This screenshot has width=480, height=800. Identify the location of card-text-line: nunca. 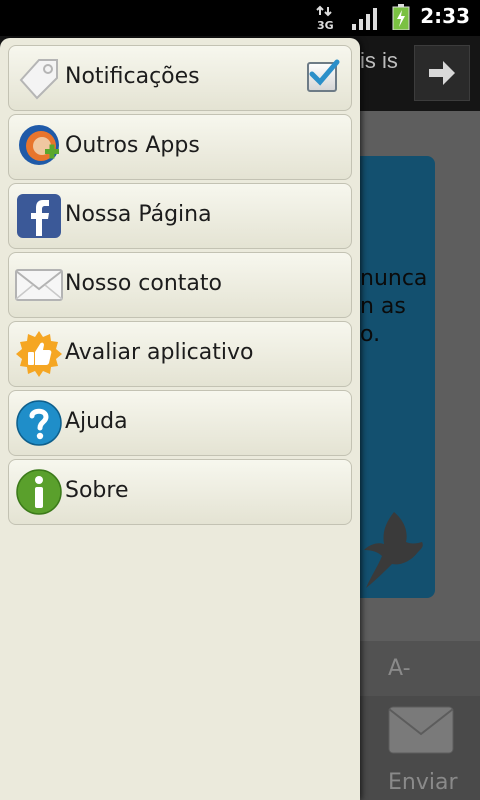
(394, 278).